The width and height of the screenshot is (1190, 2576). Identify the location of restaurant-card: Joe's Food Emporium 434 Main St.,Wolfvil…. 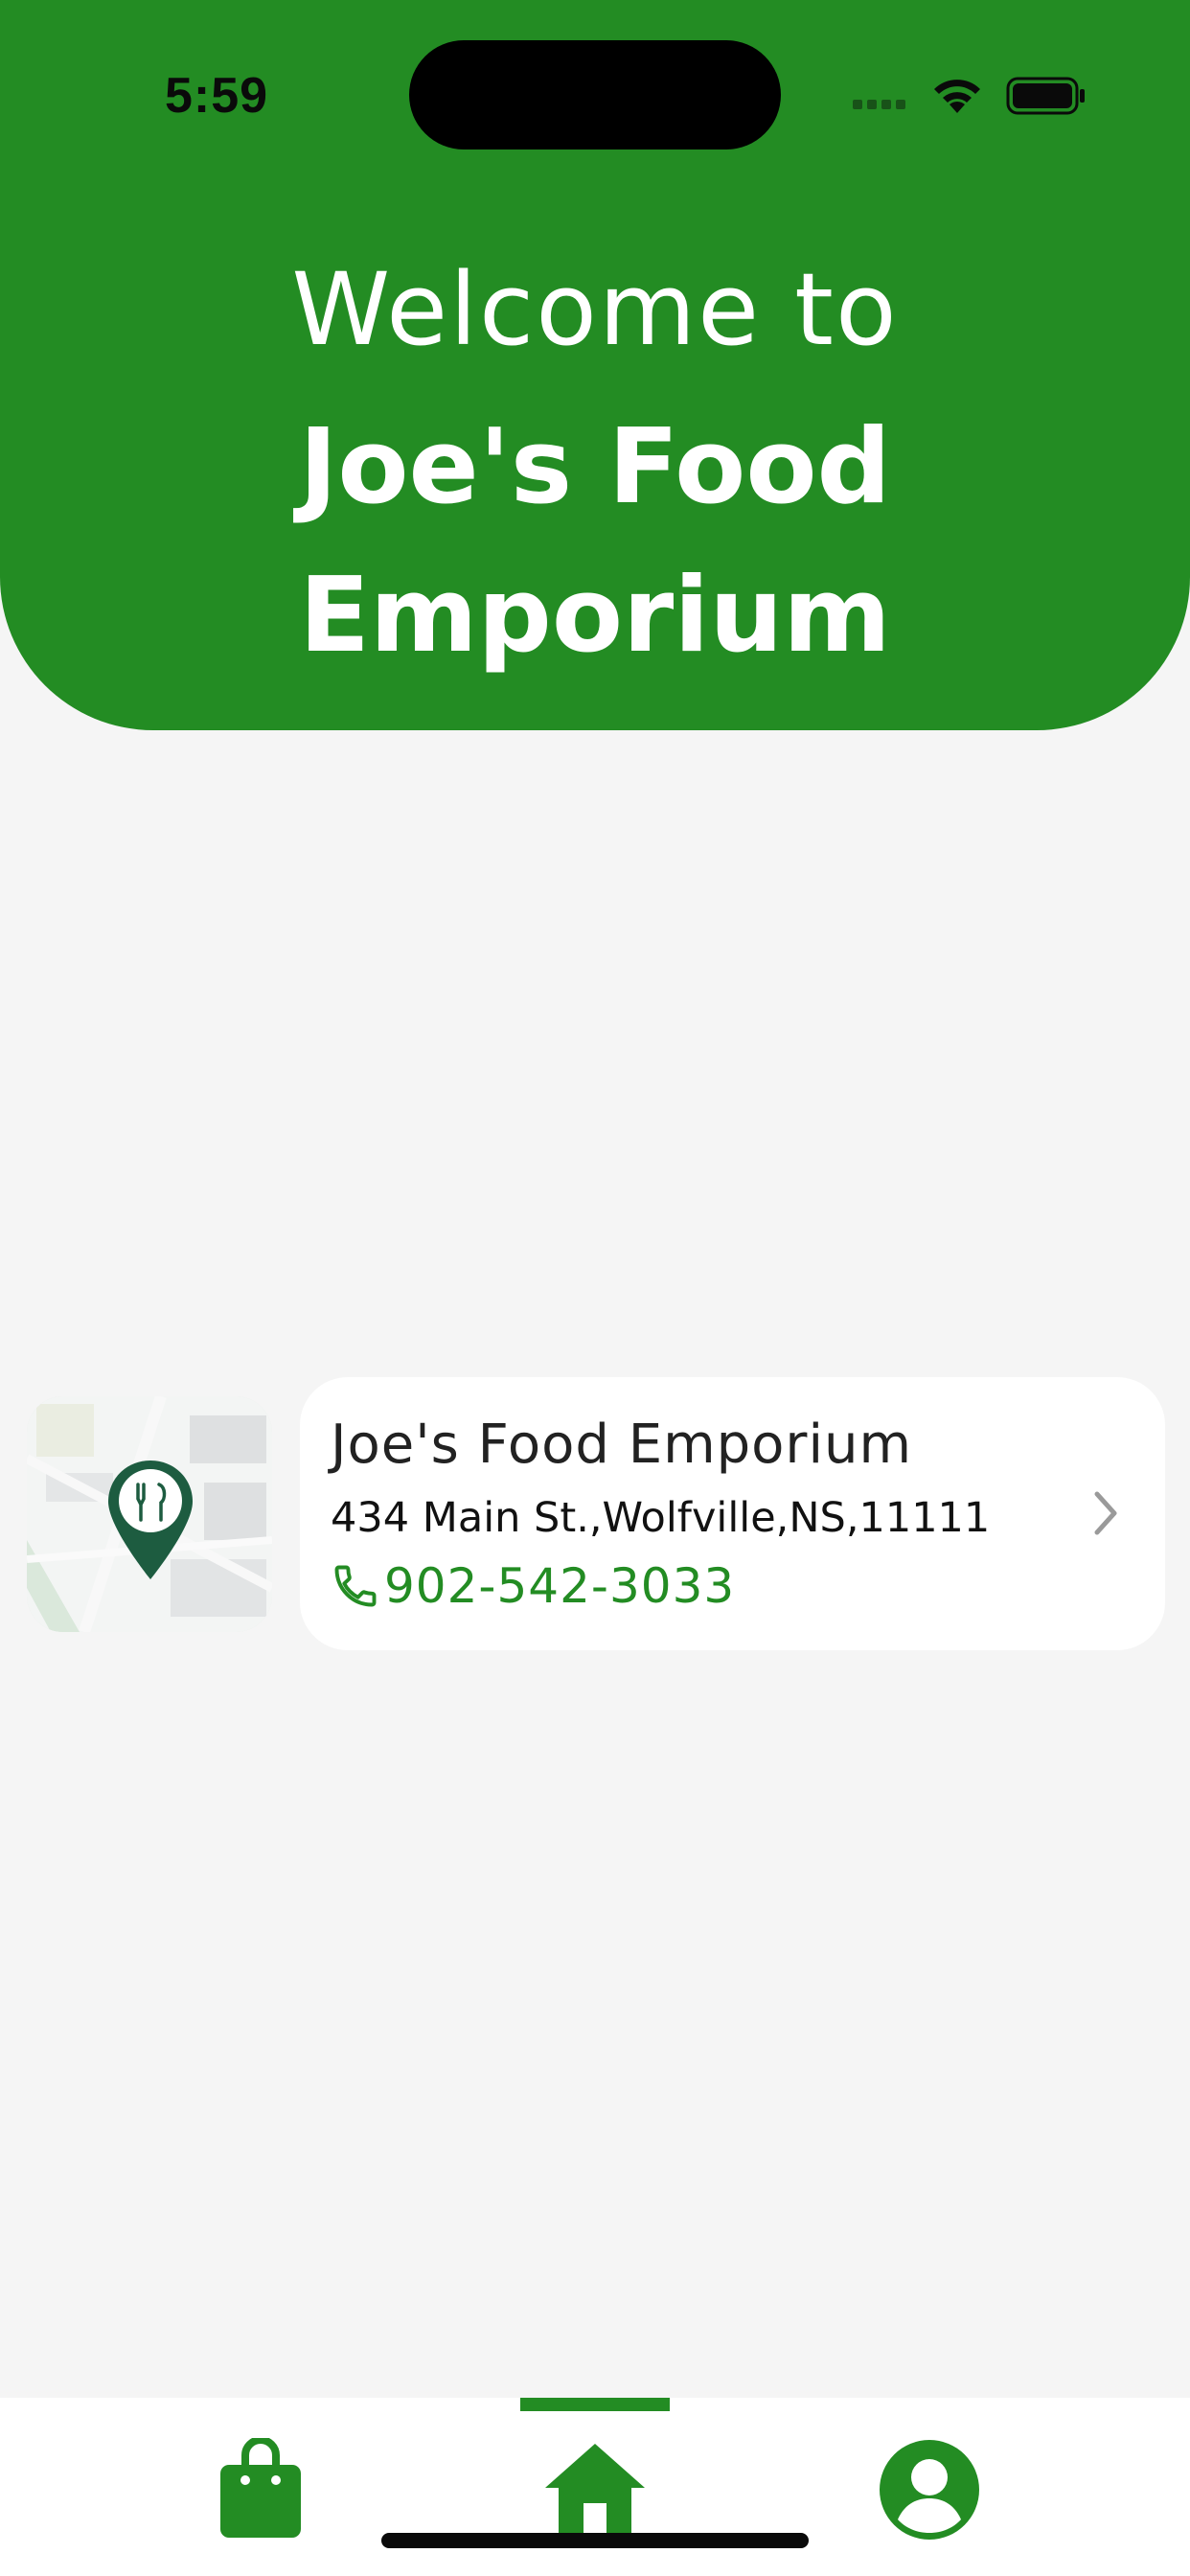
(732, 1513).